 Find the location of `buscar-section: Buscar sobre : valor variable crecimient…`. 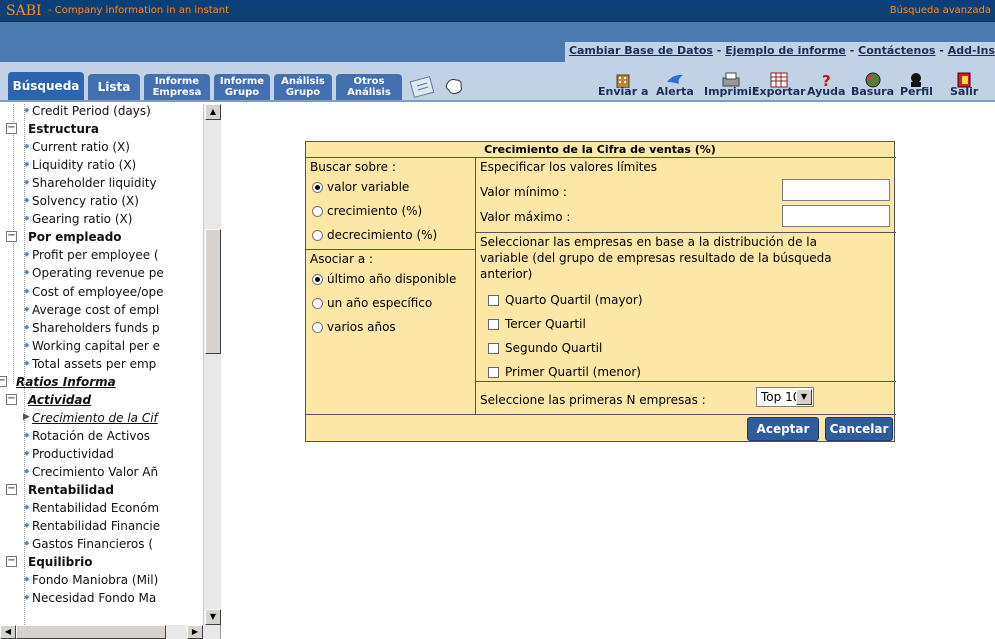

buscar-section: Buscar sobre : valor variable crecimient… is located at coordinates (391, 204).